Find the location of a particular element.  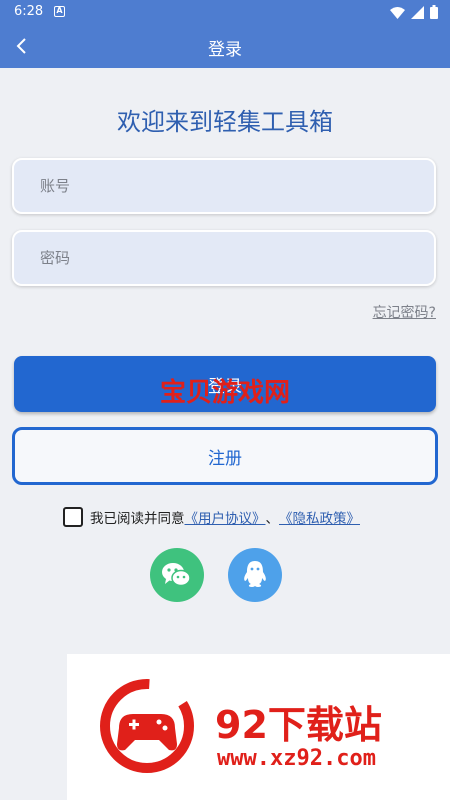

user-agreement-link: 《用户协议》 is located at coordinates (225, 517).